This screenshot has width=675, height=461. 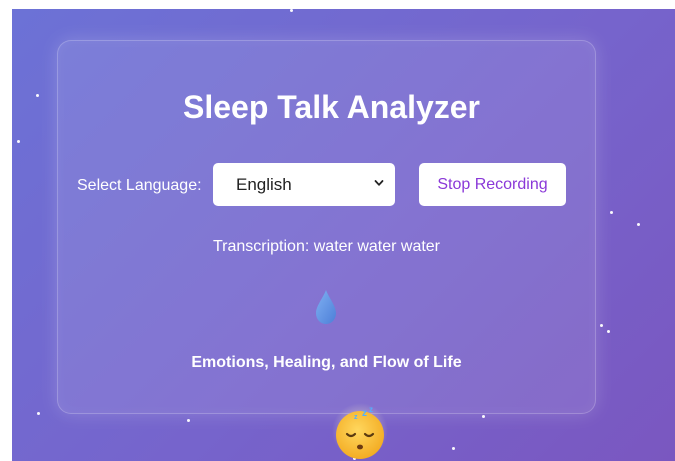 What do you see at coordinates (379, 183) in the screenshot?
I see `chevron-down-icon` at bounding box center [379, 183].